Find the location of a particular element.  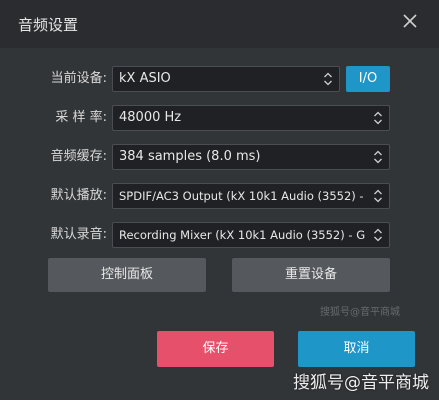

sample-rate-row: 采 样 率: 48000 Hz is located at coordinates (219, 118).